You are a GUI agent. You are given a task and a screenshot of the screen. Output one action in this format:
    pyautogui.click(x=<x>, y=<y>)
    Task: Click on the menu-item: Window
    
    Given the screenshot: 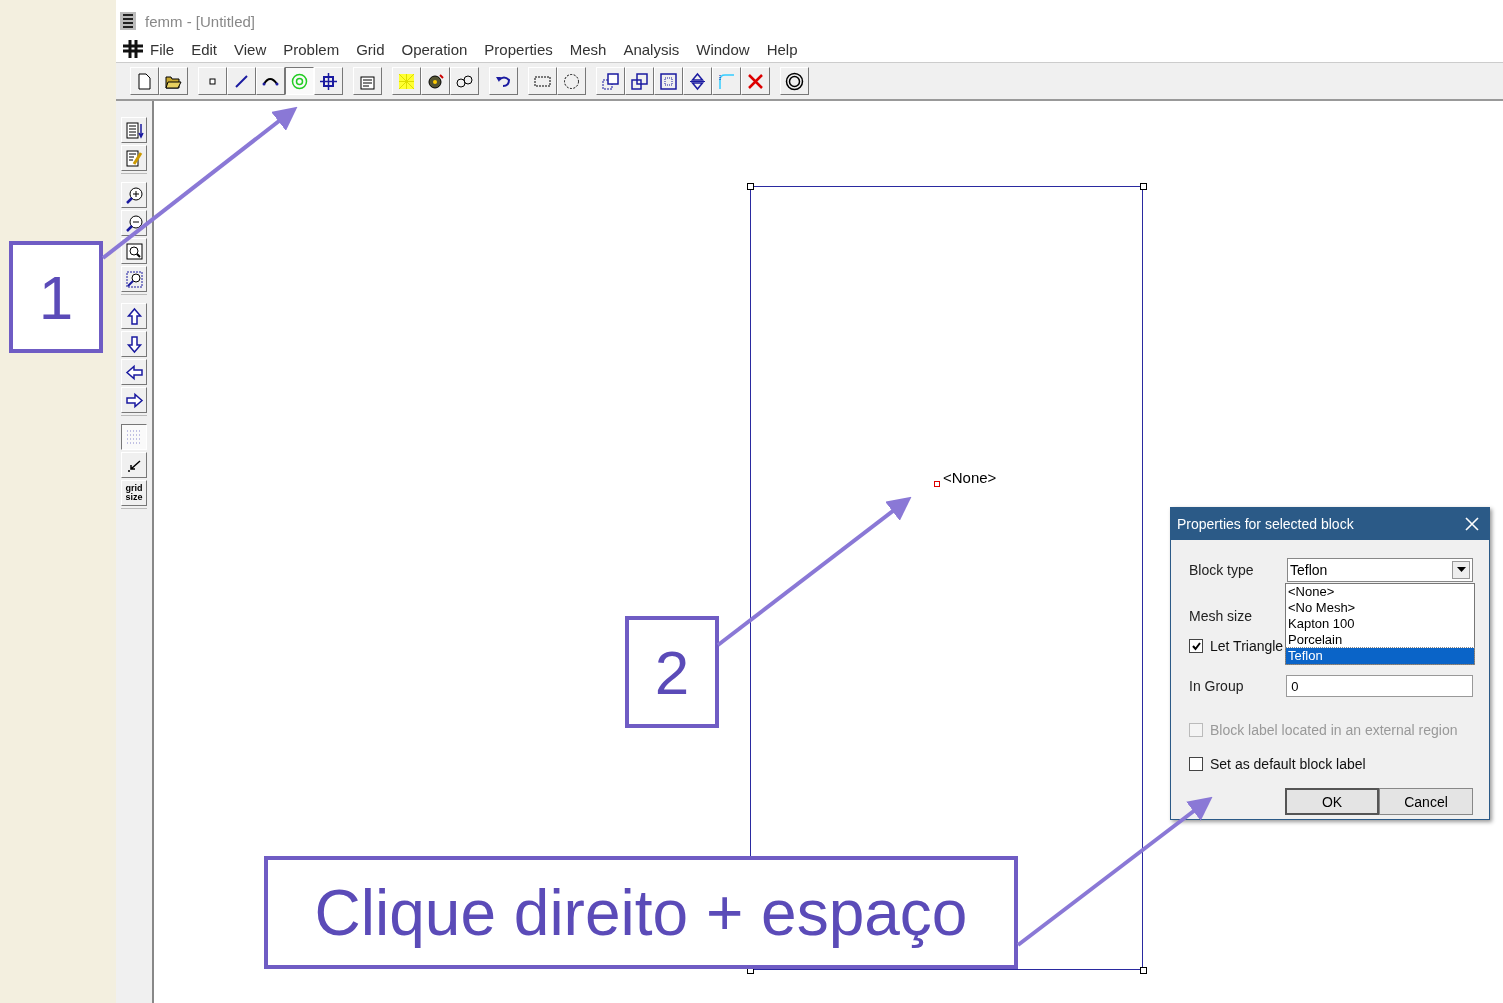 What is the action you would take?
    pyautogui.click(x=723, y=49)
    